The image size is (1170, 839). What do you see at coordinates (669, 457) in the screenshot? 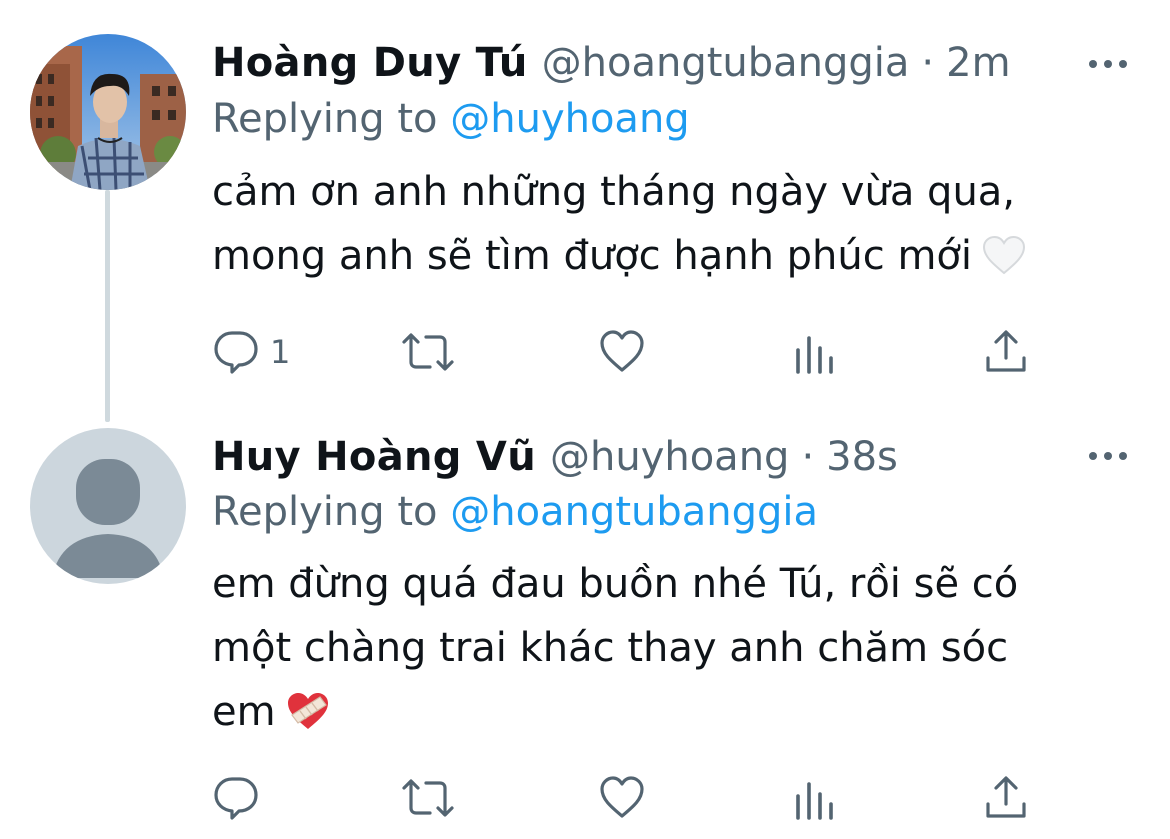
I see `user-handle: @huyhoang` at bounding box center [669, 457].